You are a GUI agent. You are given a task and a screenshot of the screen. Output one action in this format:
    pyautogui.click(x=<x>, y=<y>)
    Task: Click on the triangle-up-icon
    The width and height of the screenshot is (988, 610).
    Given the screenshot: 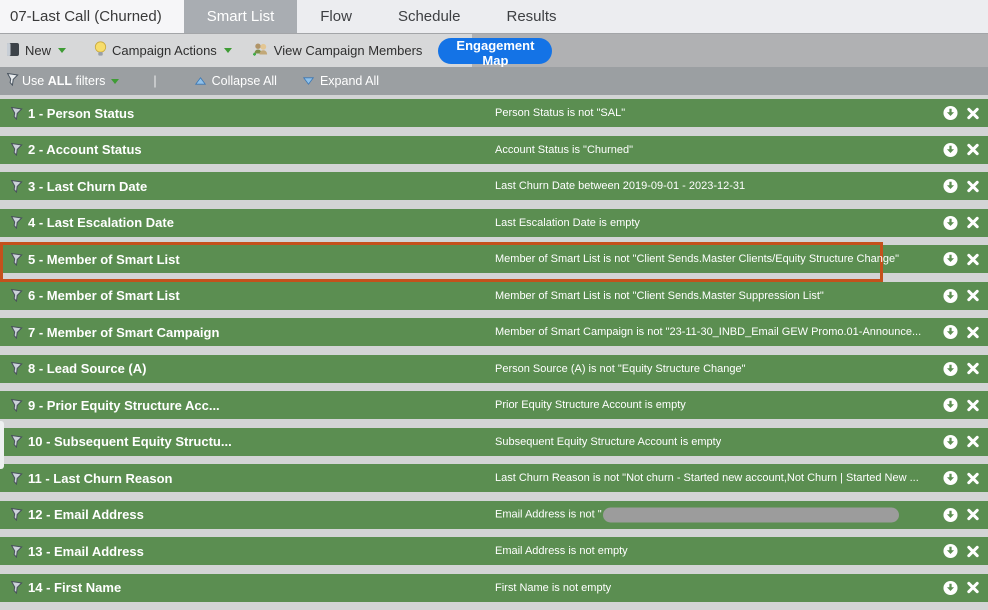 What is the action you would take?
    pyautogui.click(x=200, y=81)
    